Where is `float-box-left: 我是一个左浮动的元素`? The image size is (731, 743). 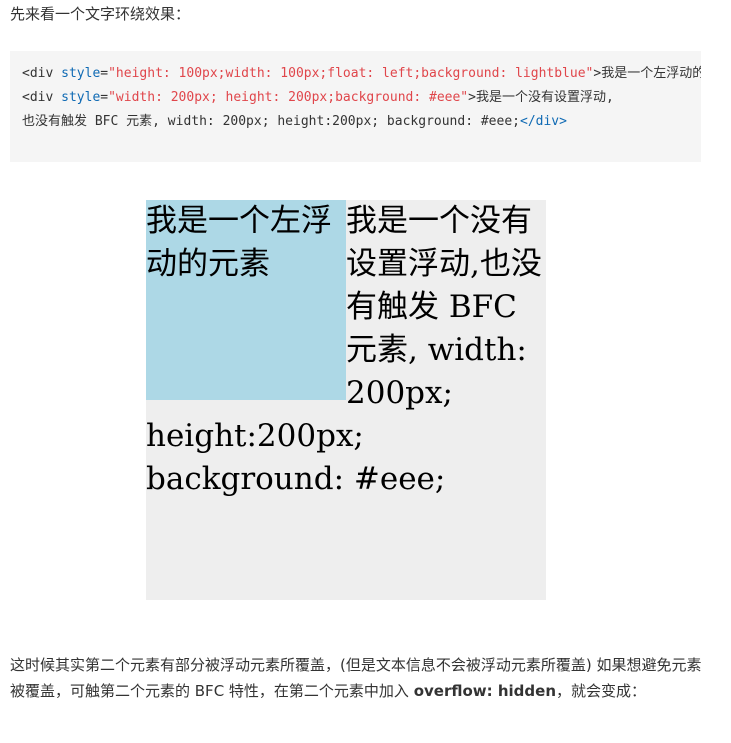 float-box-left: 我是一个左浮动的元素 is located at coordinates (246, 300).